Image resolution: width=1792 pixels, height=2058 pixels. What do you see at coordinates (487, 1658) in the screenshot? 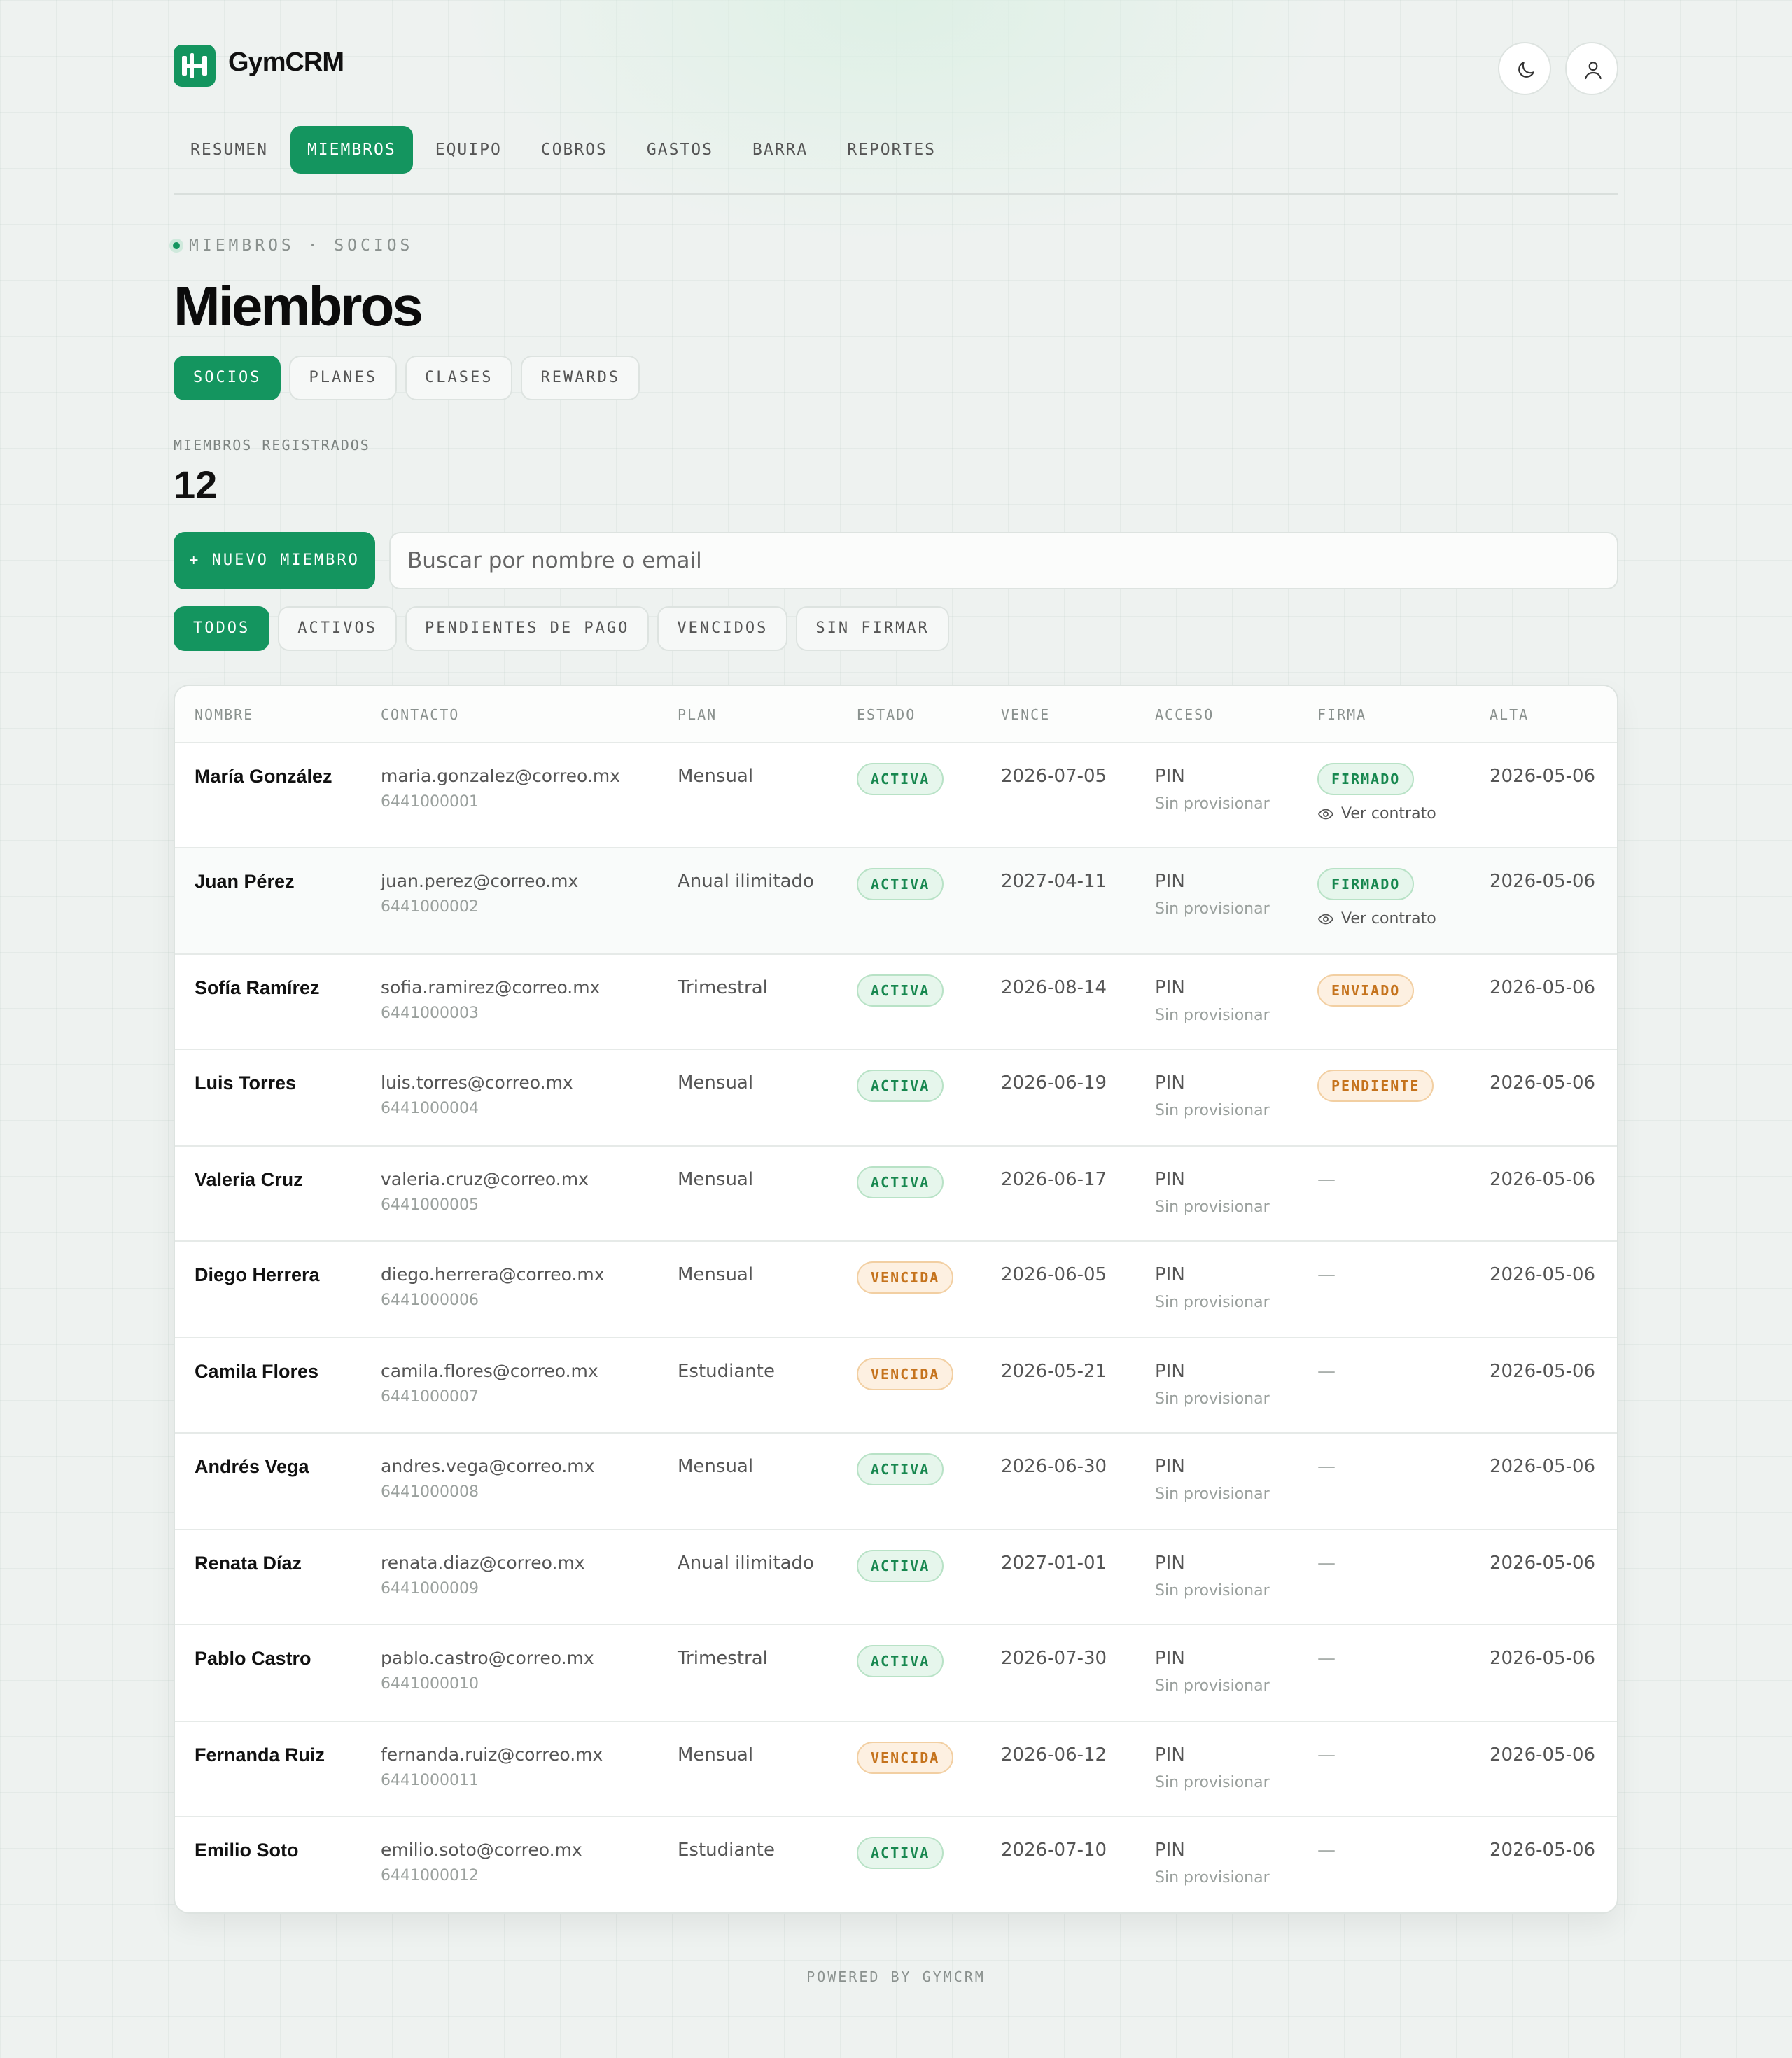
I see `member-email: pablo.castro@correo.mx` at bounding box center [487, 1658].